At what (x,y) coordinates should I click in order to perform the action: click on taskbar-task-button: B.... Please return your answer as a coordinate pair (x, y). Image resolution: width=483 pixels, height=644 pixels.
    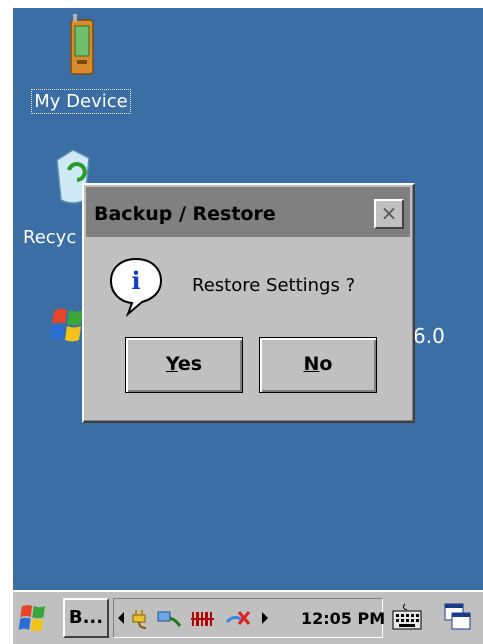
    Looking at the image, I should click on (86, 618).